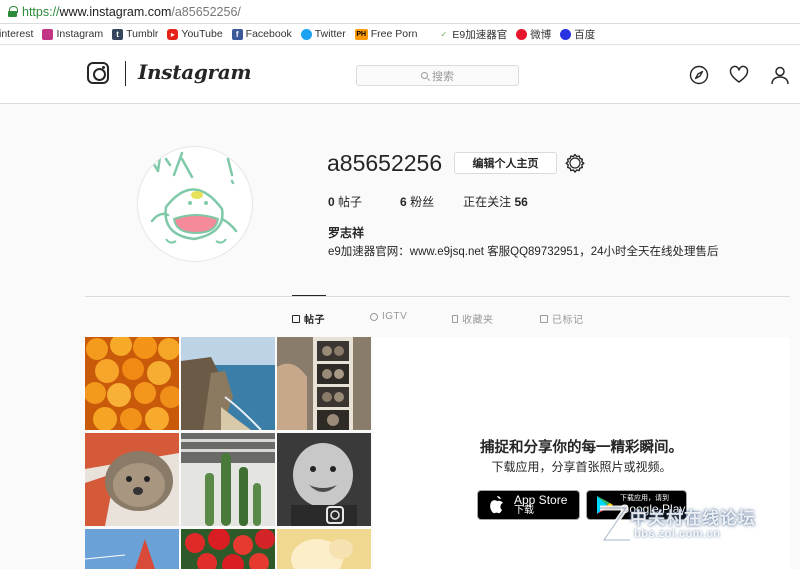 This screenshot has height=569, width=800. Describe the element at coordinates (521, 202) in the screenshot. I see `stat-following-value: 56` at that location.